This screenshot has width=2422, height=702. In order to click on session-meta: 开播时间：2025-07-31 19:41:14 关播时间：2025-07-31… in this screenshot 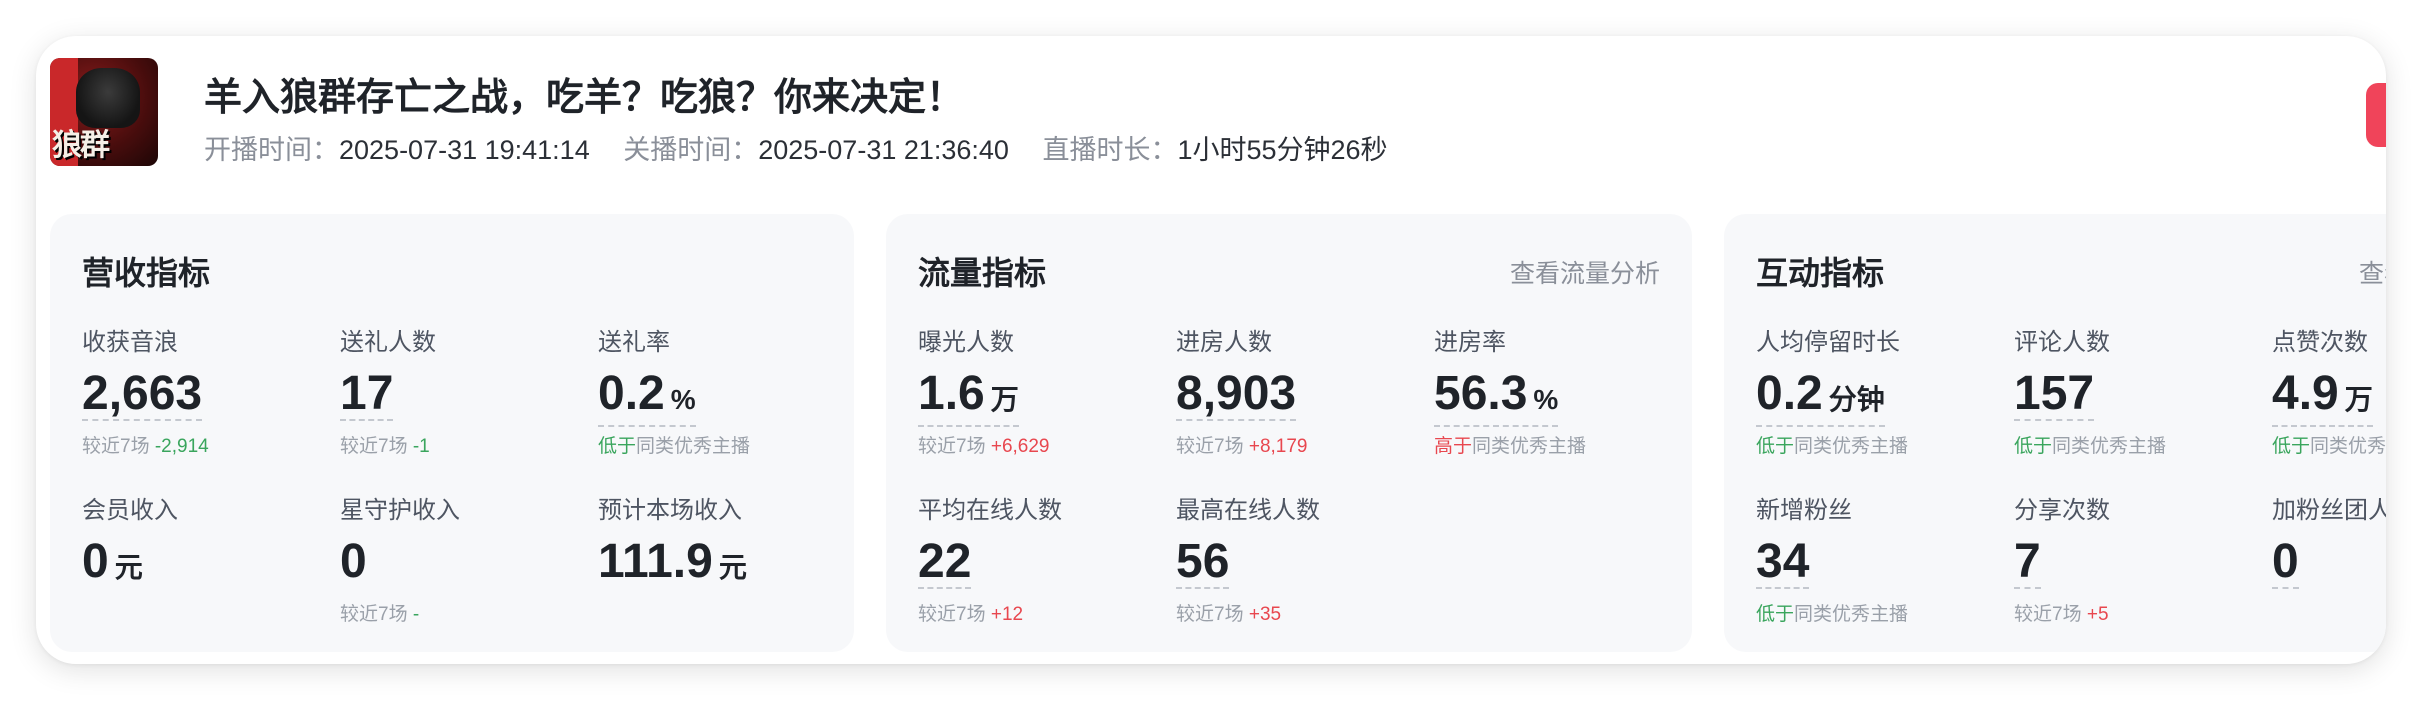, I will do `click(809, 147)`.